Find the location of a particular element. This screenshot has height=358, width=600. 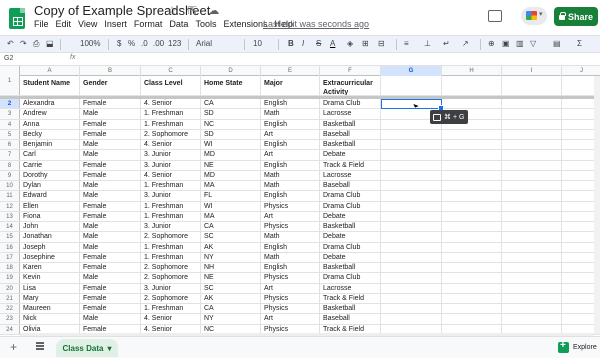

vertical-align-icon: ⊥ is located at coordinates (427, 43).